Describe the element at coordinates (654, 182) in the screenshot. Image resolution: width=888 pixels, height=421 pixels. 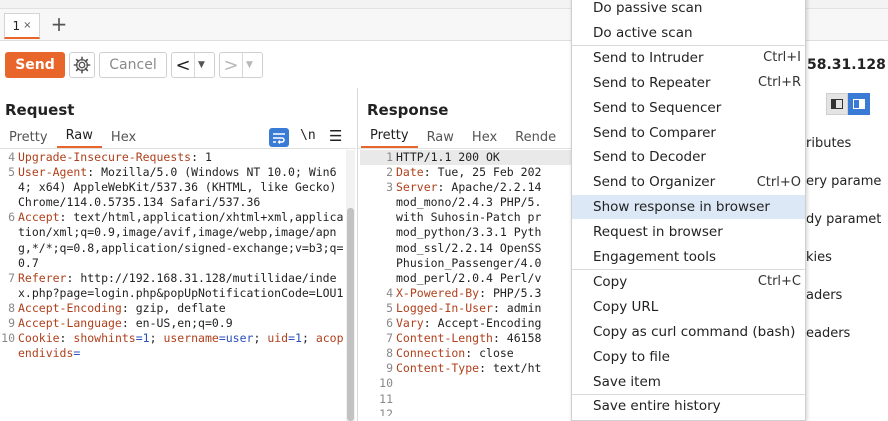
I see `menu-item-label: Send to Organizer` at that location.